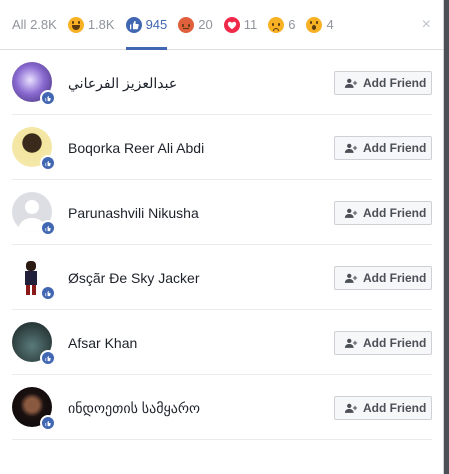 This screenshot has width=449, height=474. What do you see at coordinates (231, 24) in the screenshot?
I see `love-icon` at bounding box center [231, 24].